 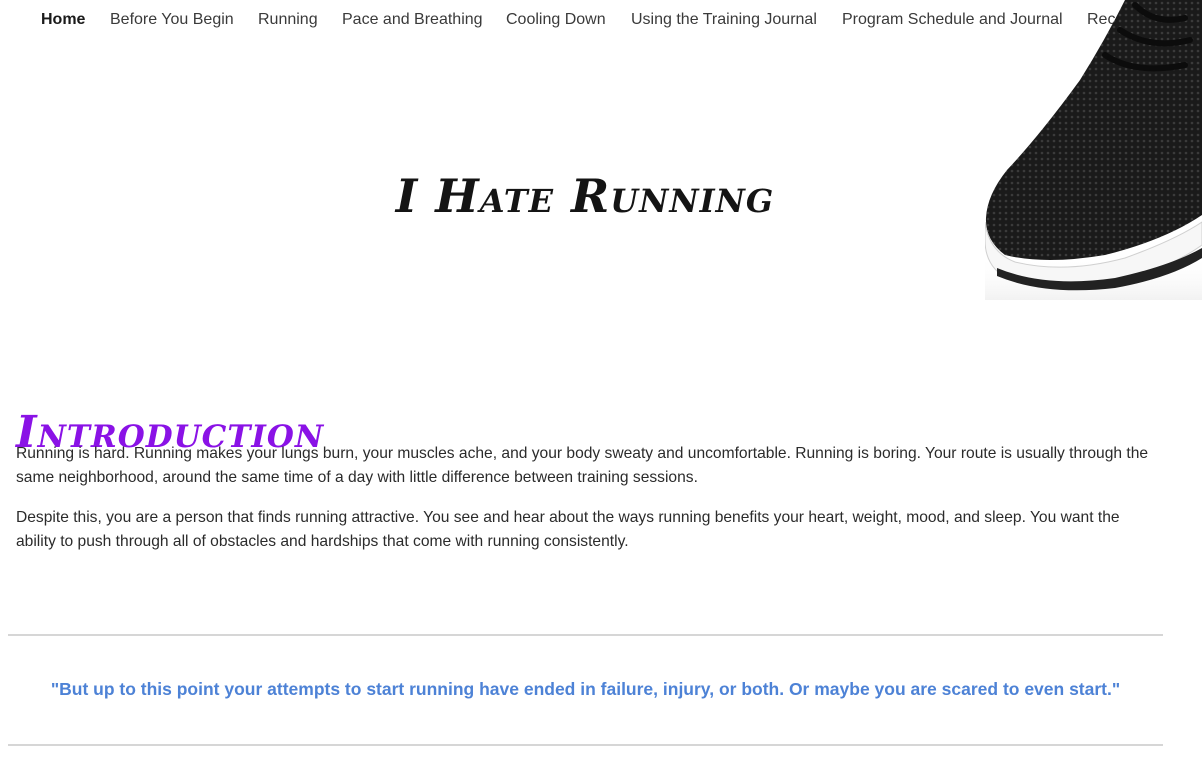 What do you see at coordinates (1093, 150) in the screenshot?
I see `running-shoe-image` at bounding box center [1093, 150].